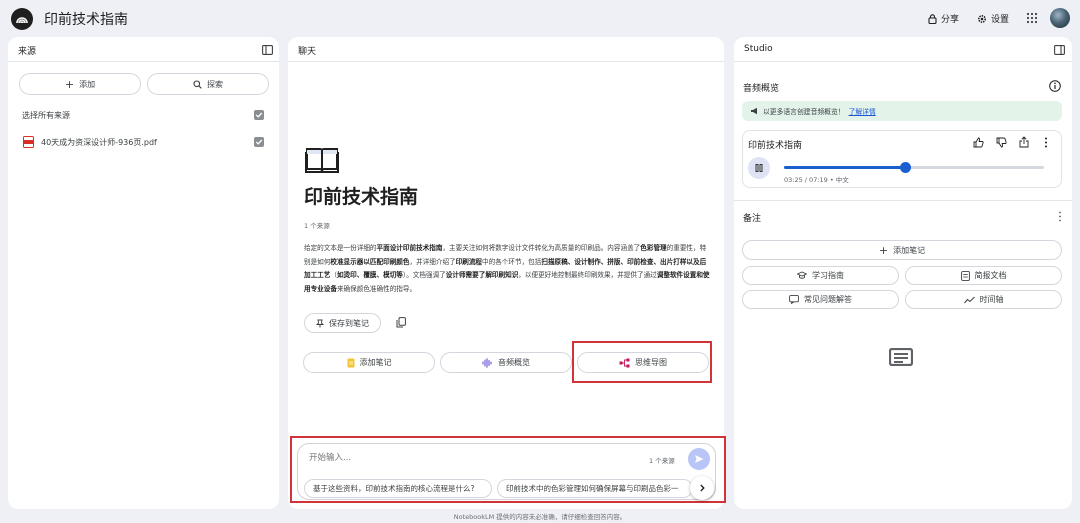 This screenshot has height=523, width=1080. I want to click on summary-segment: （, so click(333, 275).